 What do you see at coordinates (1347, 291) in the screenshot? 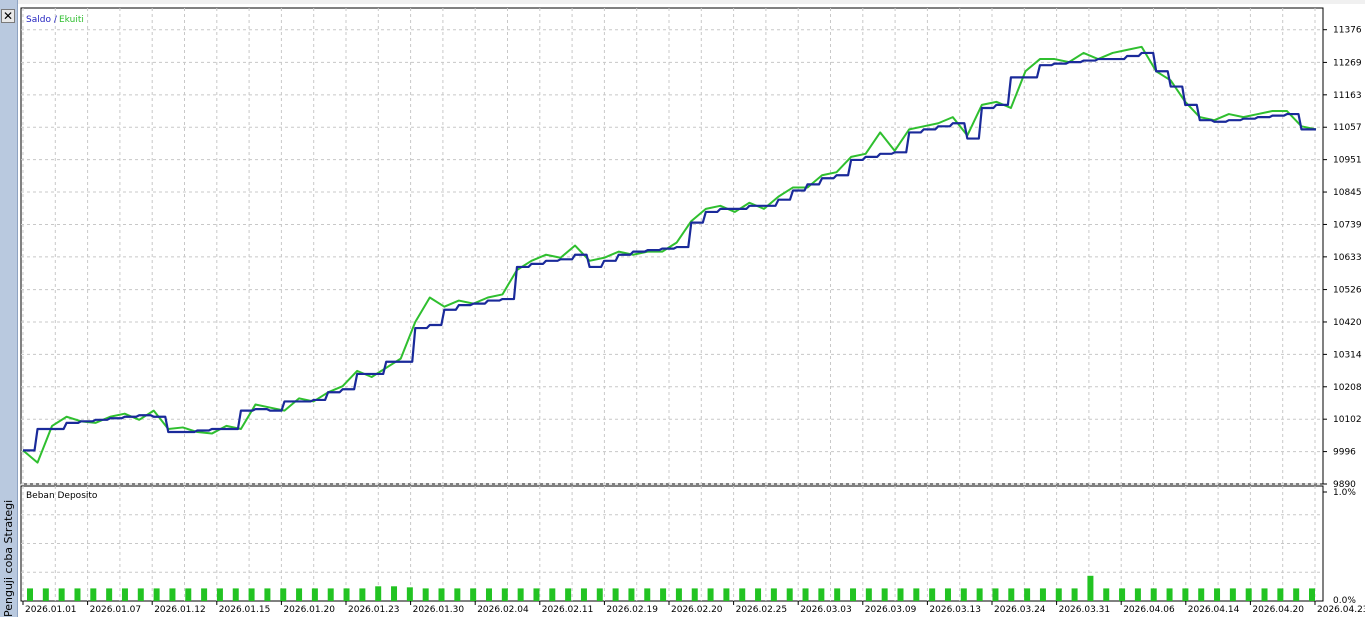
I see `y-tick-label: 10526` at bounding box center [1347, 291].